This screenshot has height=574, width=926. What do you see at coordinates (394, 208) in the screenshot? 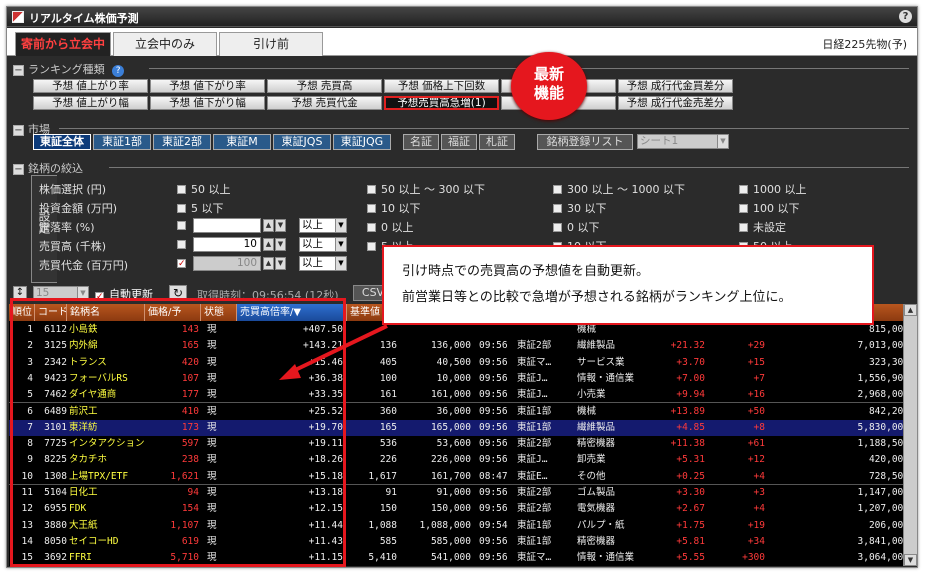
I see `filter-option: 10 以下` at bounding box center [394, 208].